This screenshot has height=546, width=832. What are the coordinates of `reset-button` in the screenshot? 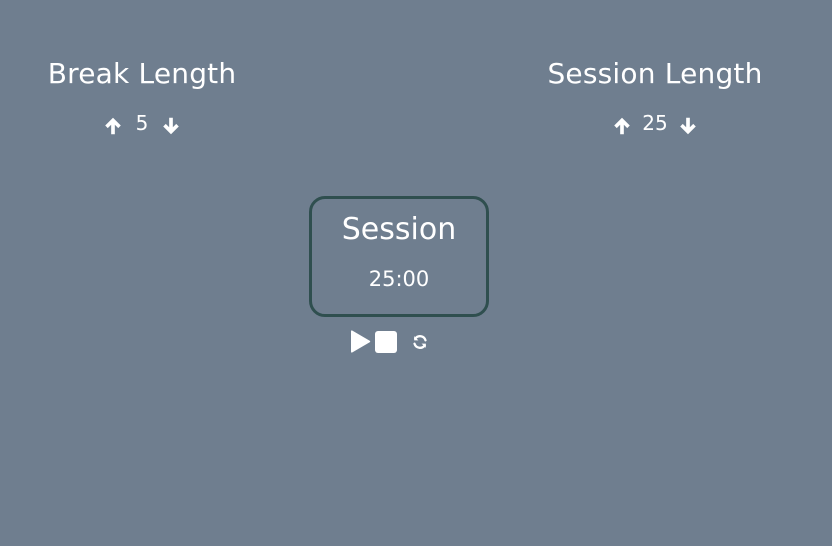 It's located at (412, 342).